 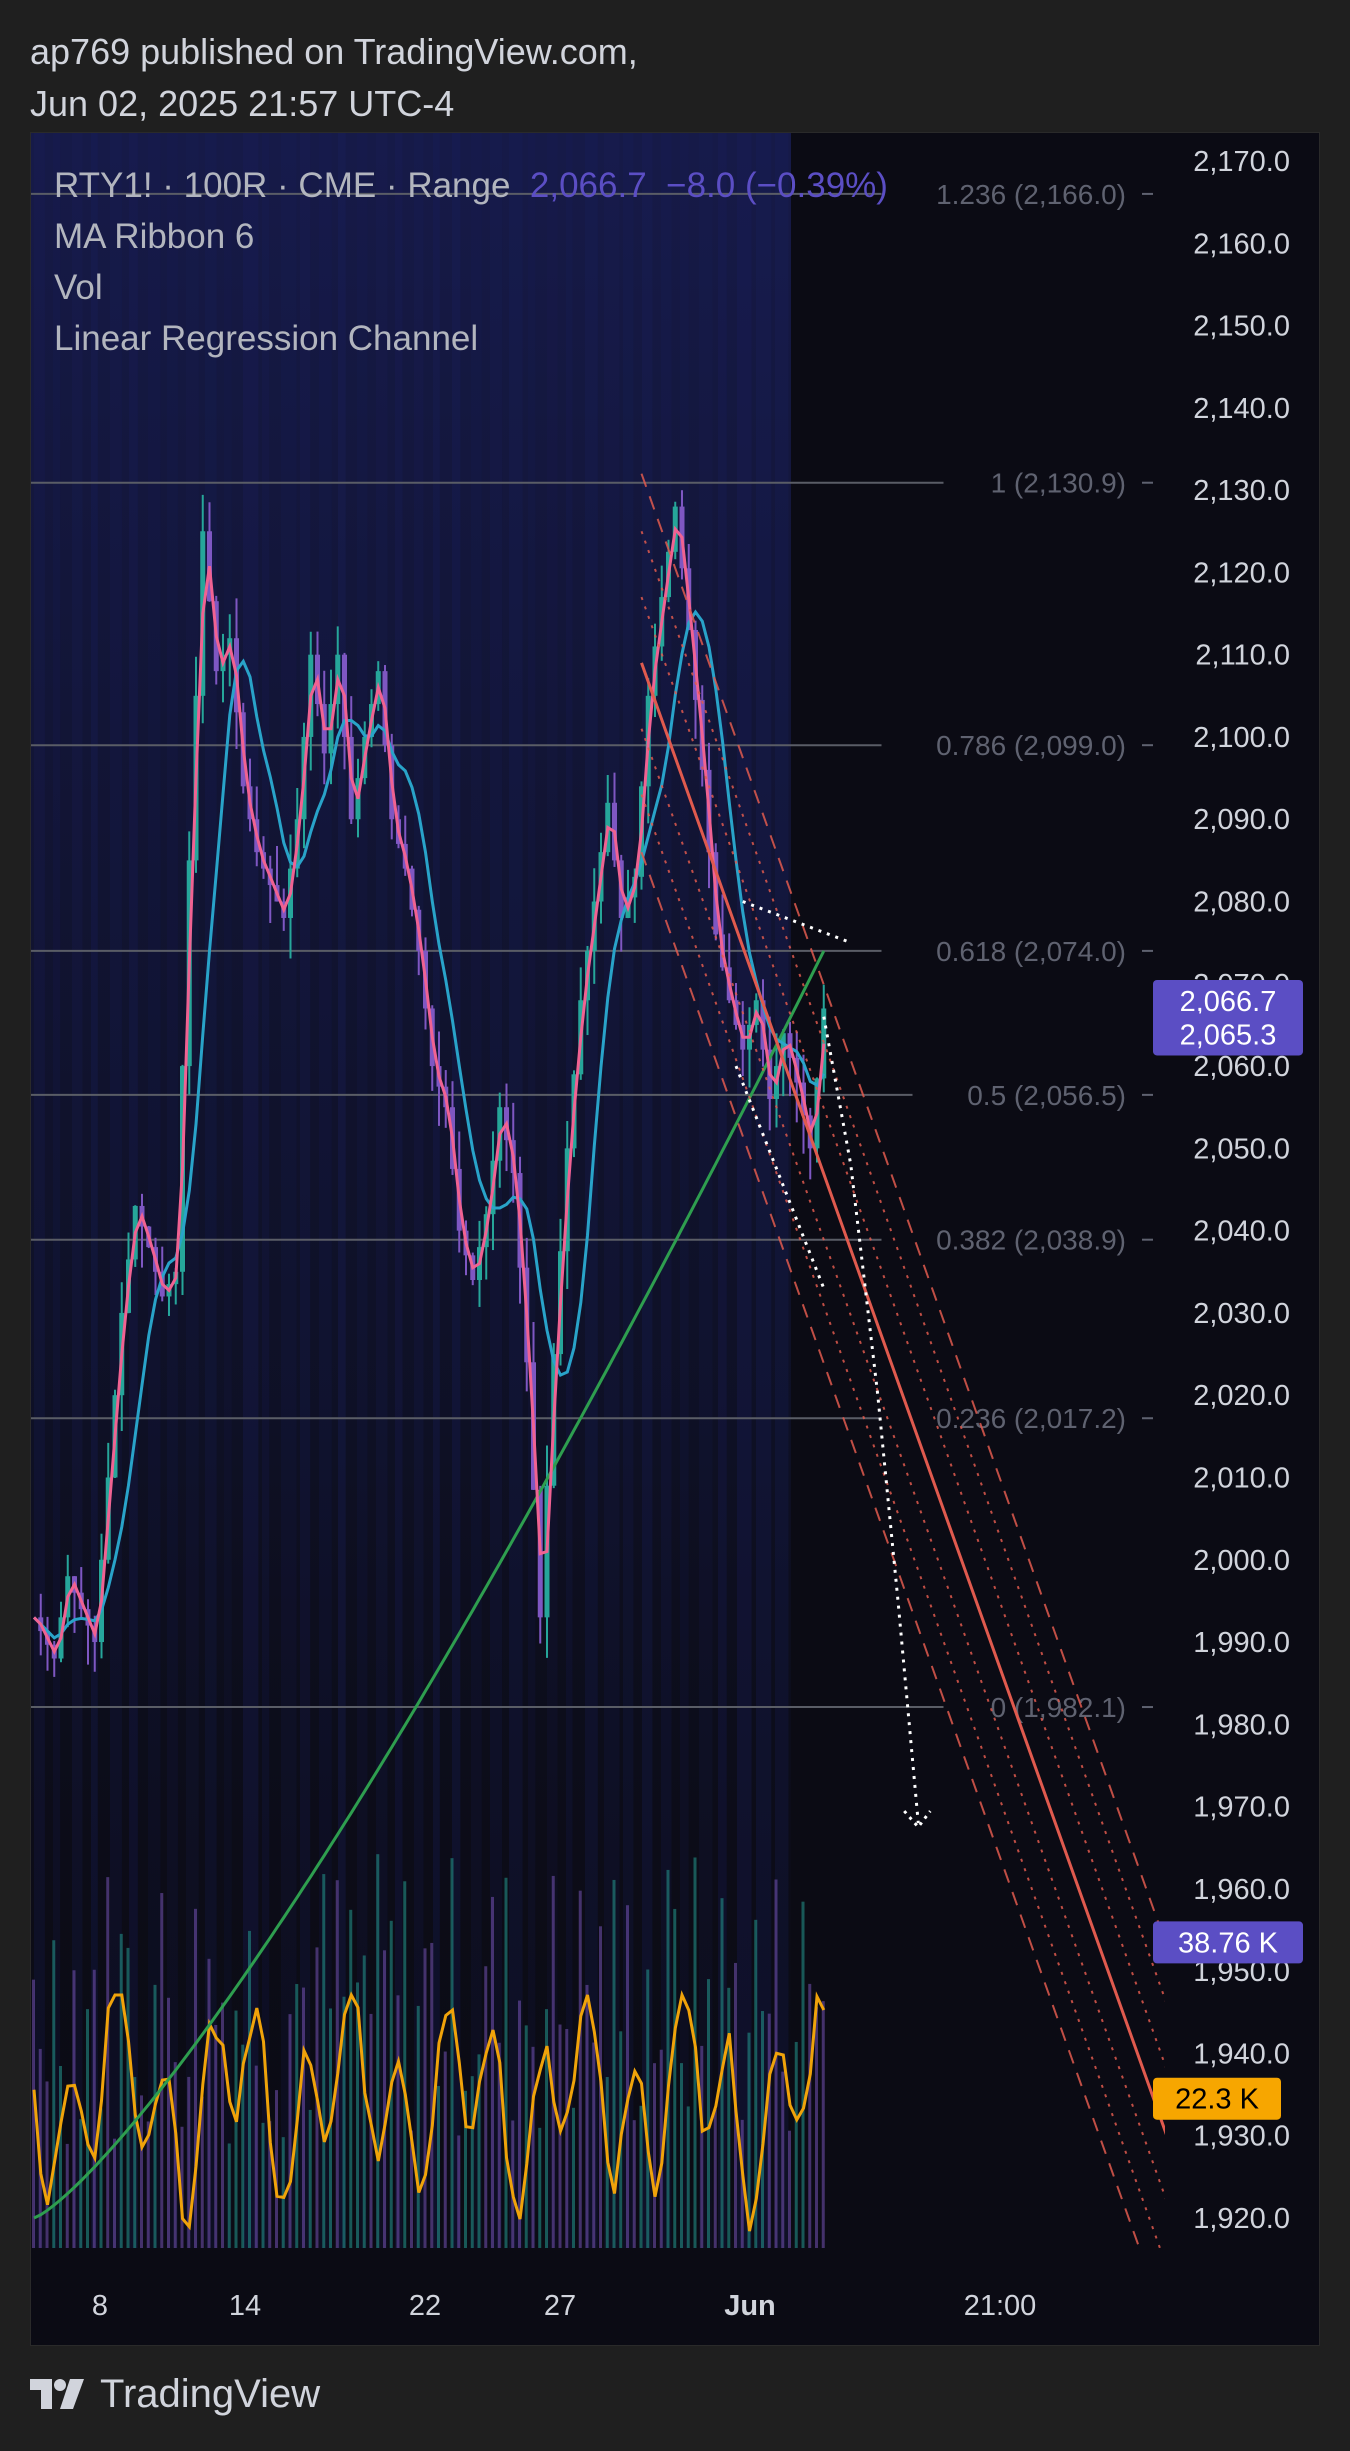 What do you see at coordinates (871, 1420) in the screenshot?
I see `projection-arrow-line` at bounding box center [871, 1420].